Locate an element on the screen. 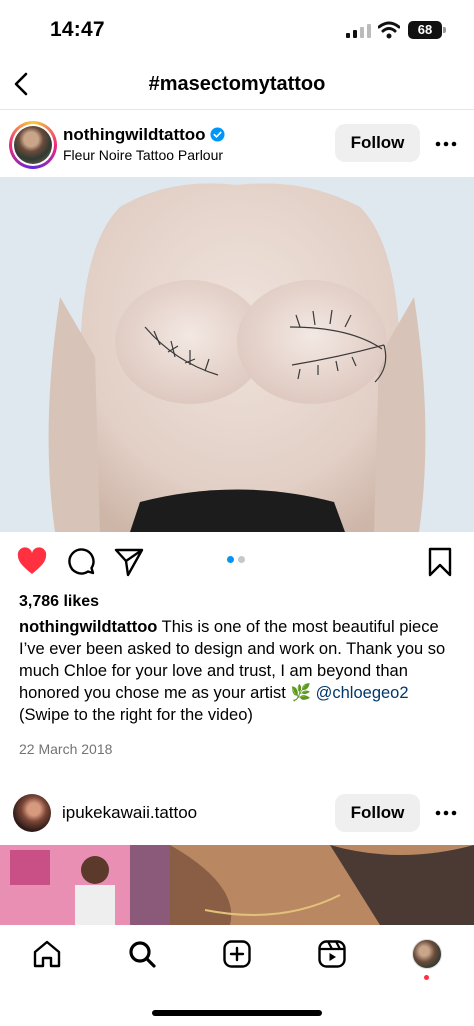 Image resolution: width=474 pixels, height=1026 pixels. post-location: Fleur Noire Tattoo Parlour is located at coordinates (143, 155).